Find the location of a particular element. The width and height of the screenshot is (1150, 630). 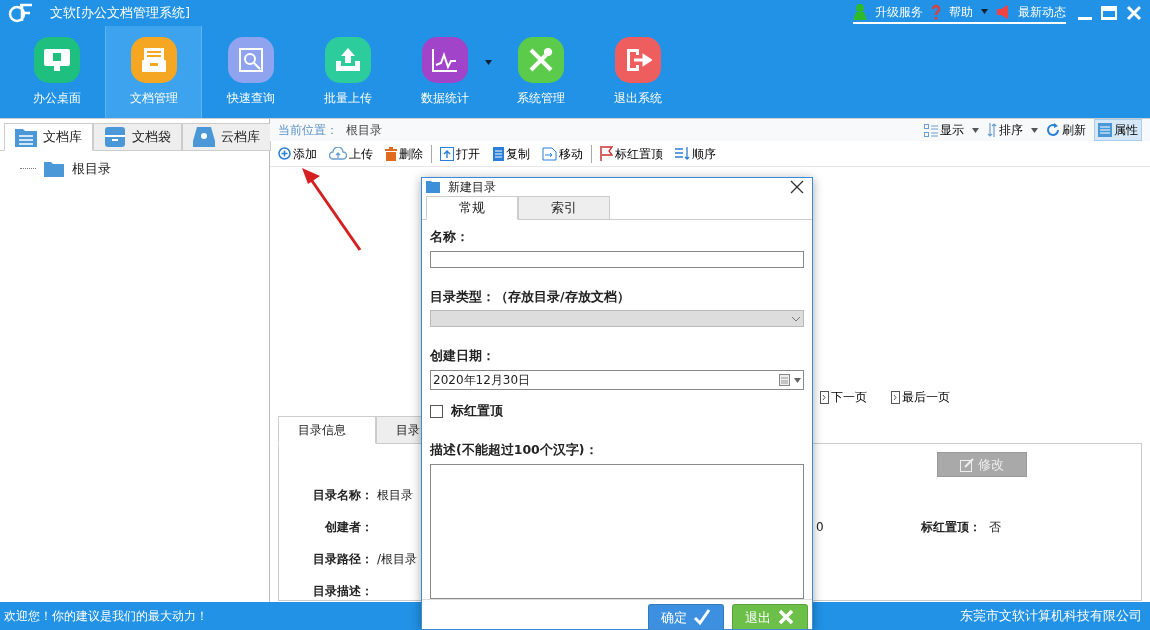

library-tab: 云档库 is located at coordinates (226, 137).